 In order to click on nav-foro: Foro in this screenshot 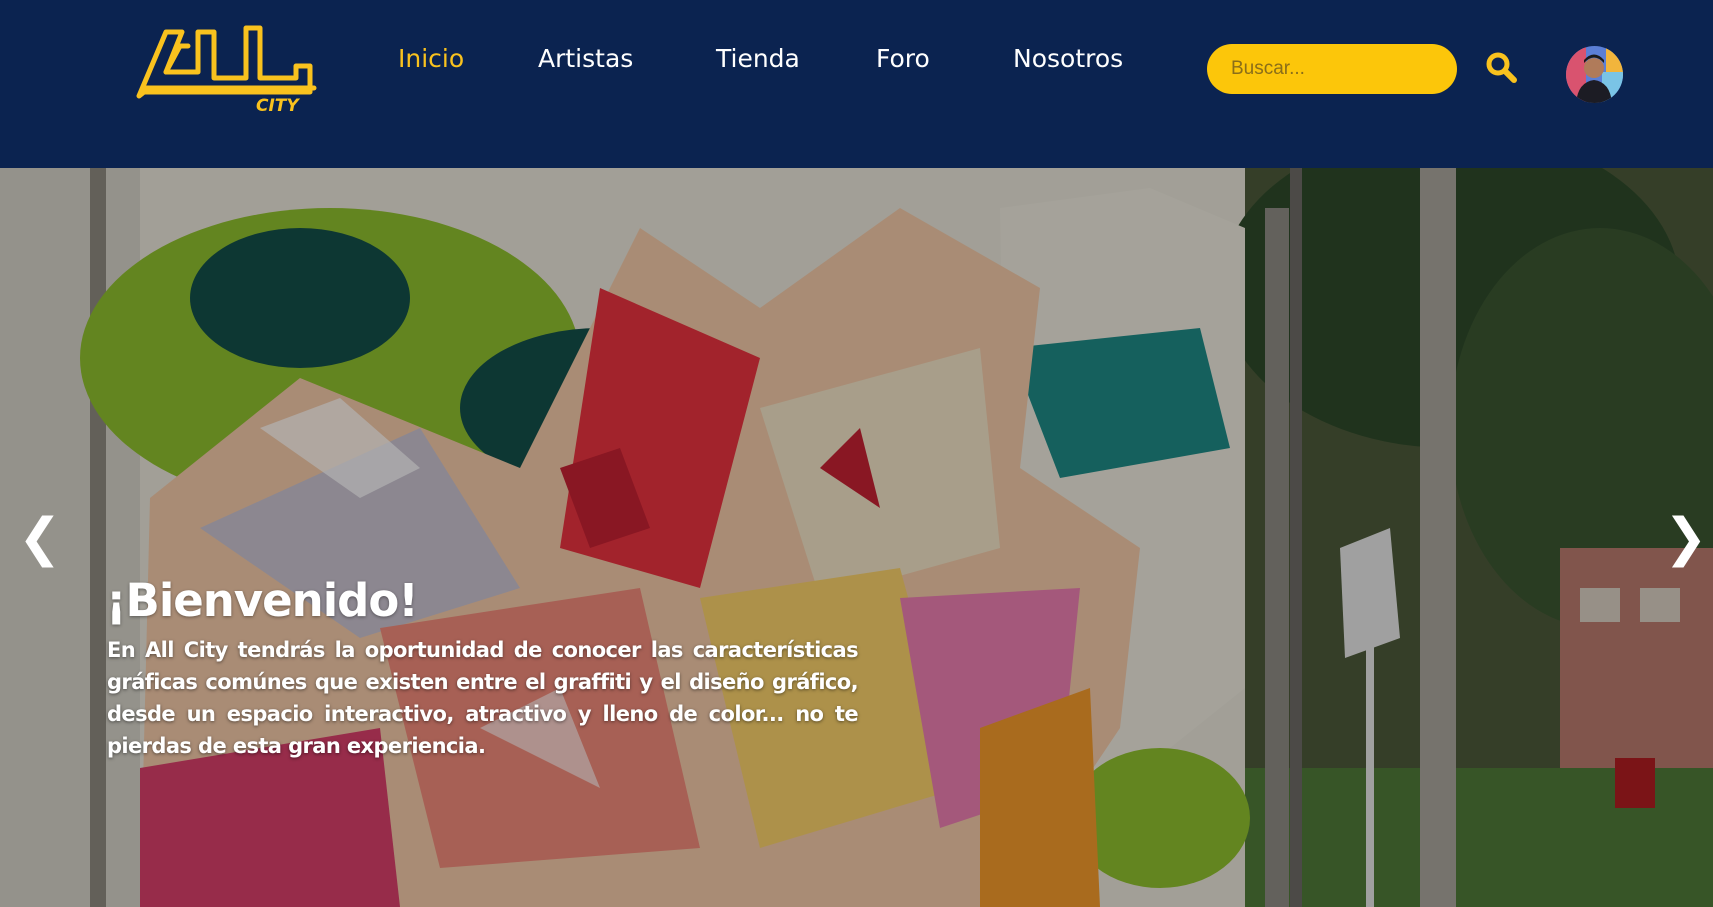, I will do `click(903, 59)`.